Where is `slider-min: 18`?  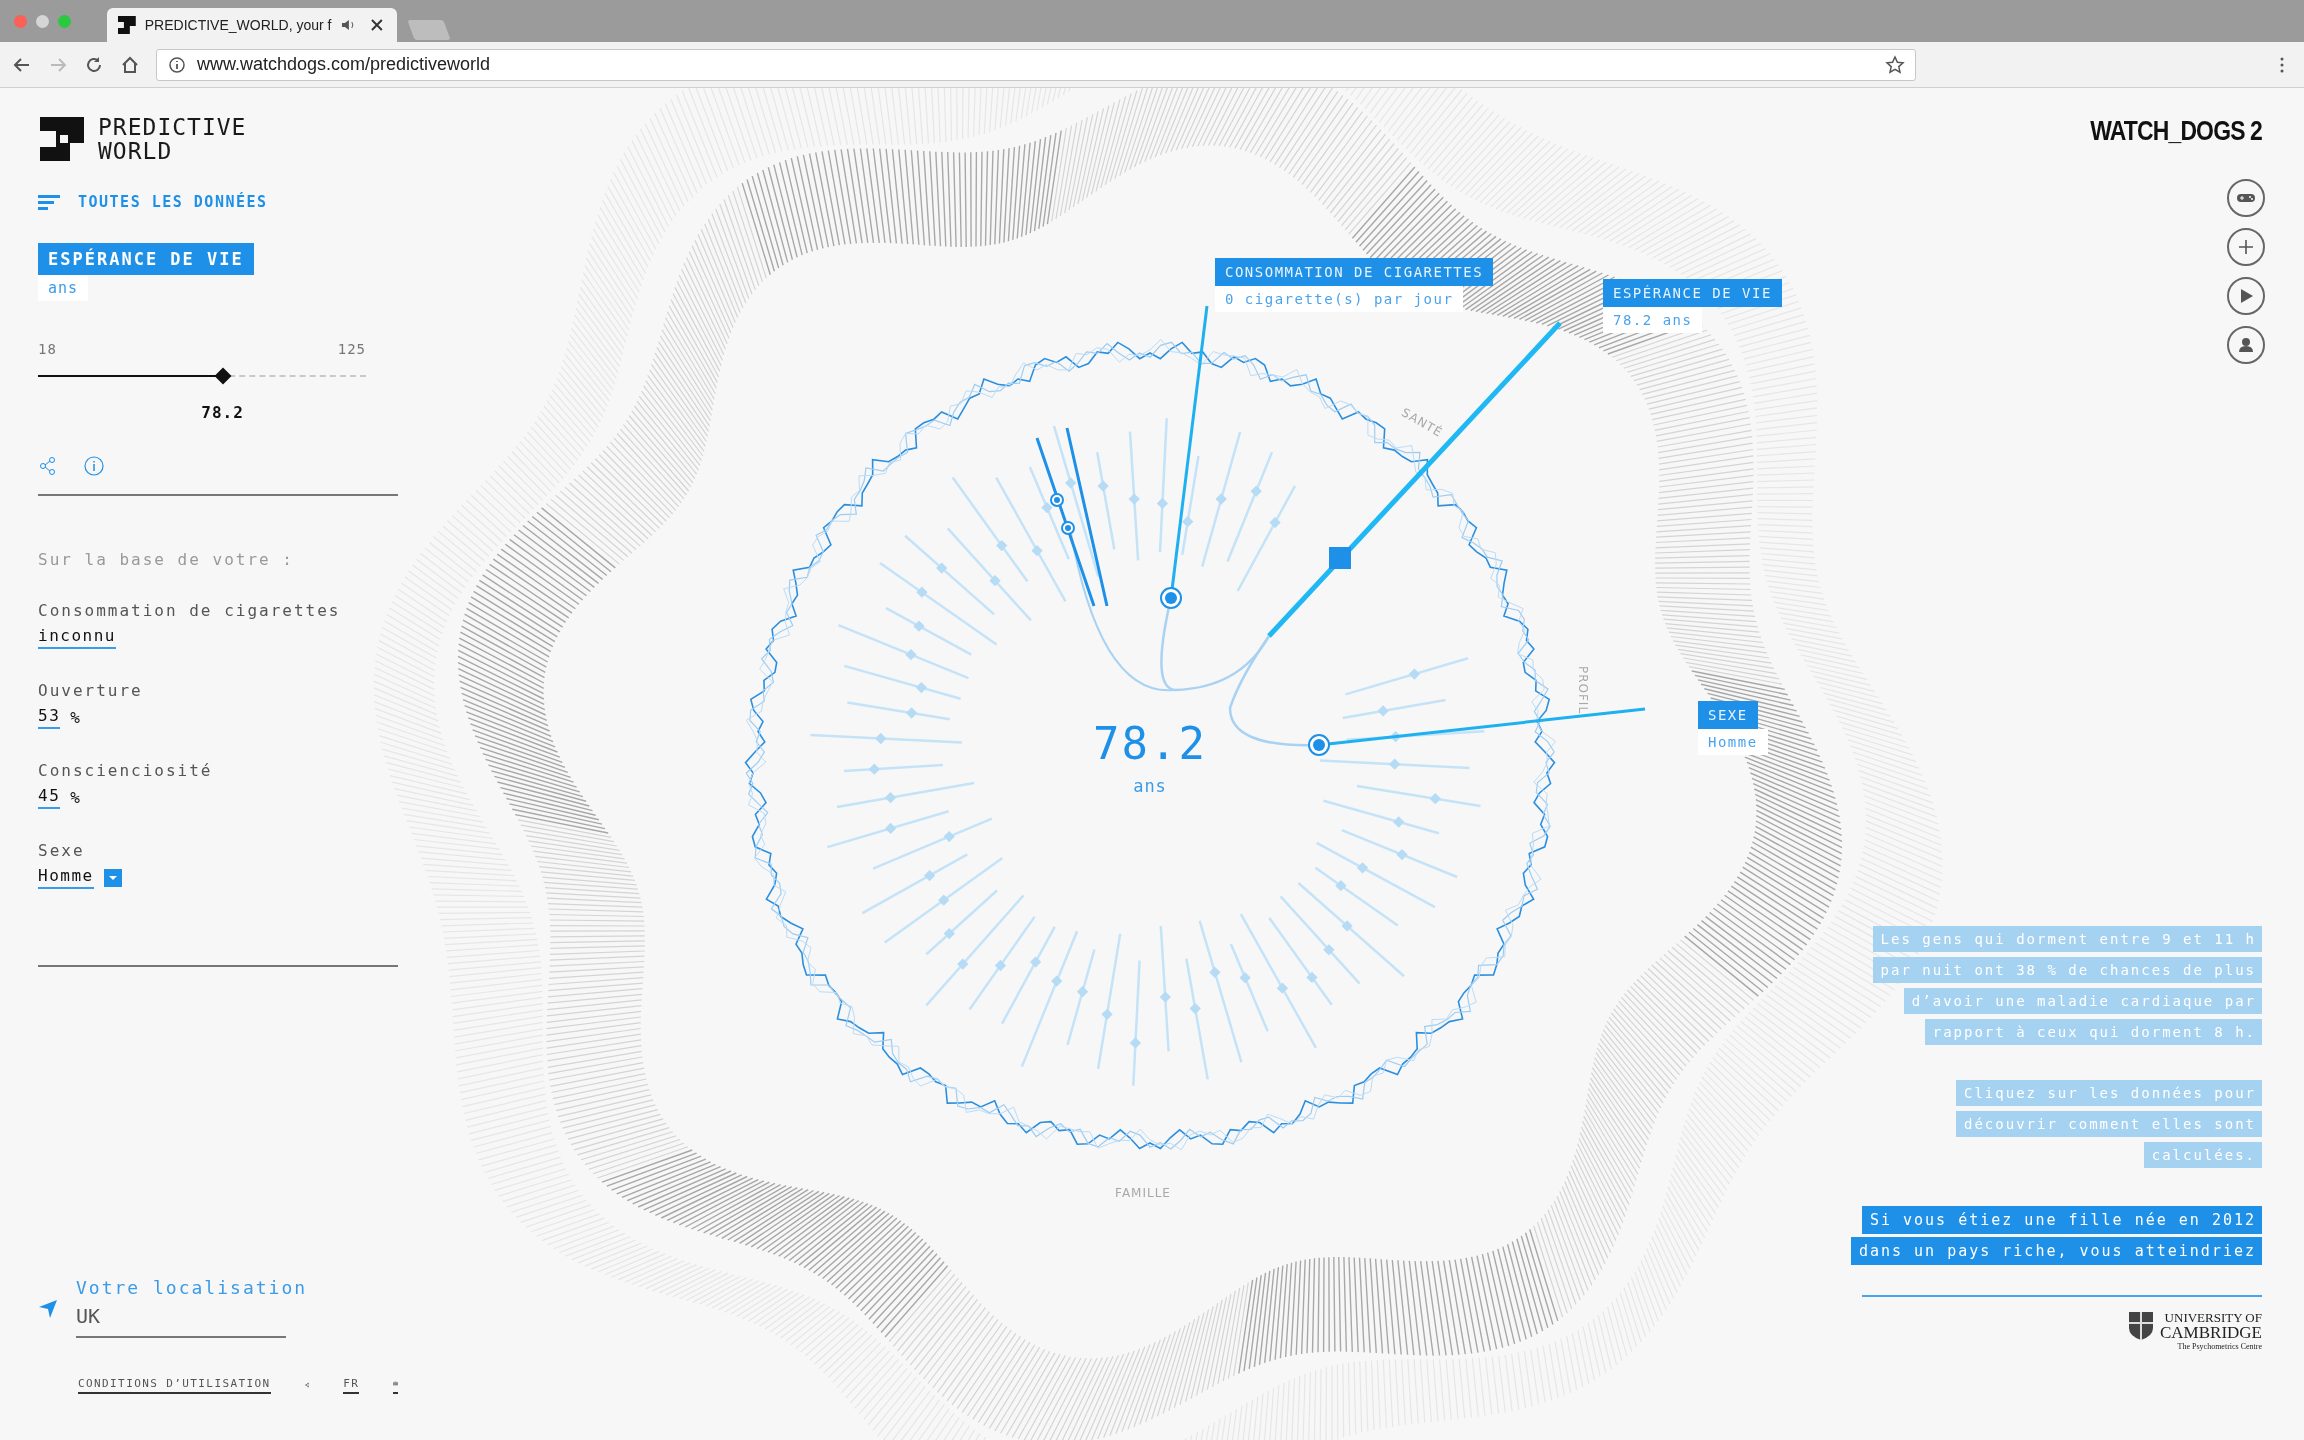
slider-min: 18 is located at coordinates (47, 349).